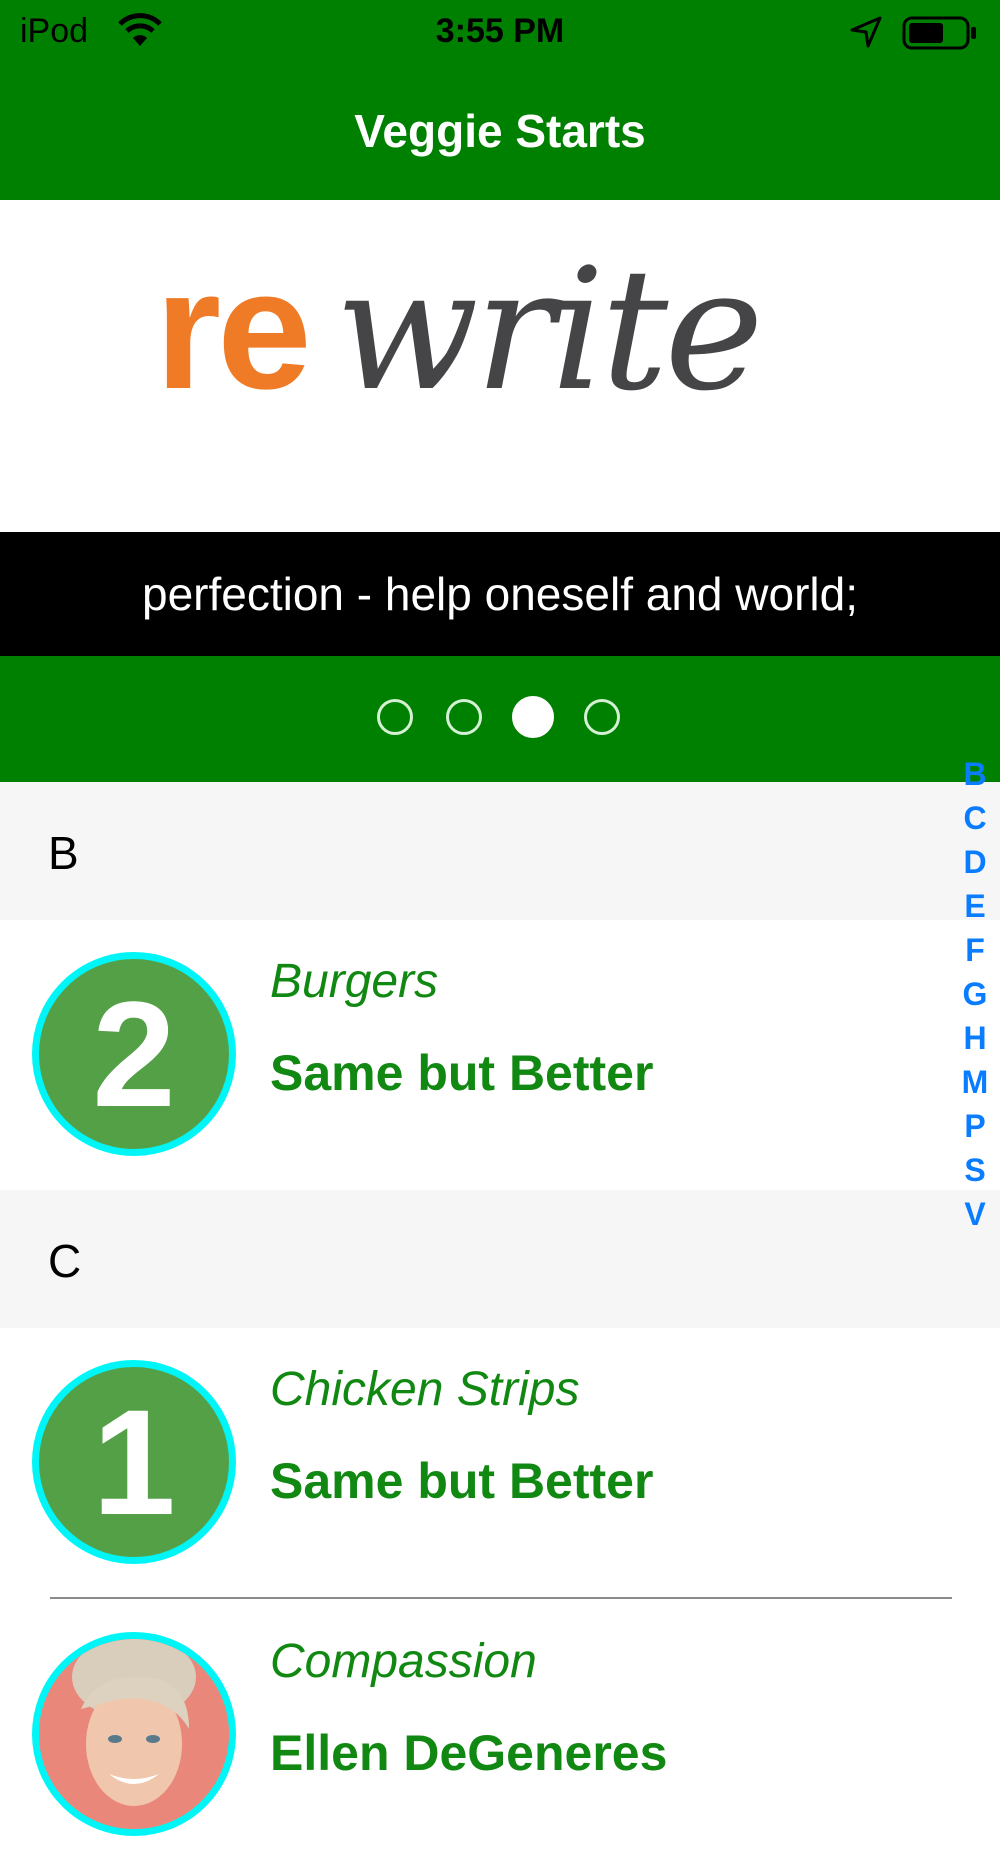 This screenshot has height=1870, width=1000. I want to click on logo-text-re: re, so click(233, 330).